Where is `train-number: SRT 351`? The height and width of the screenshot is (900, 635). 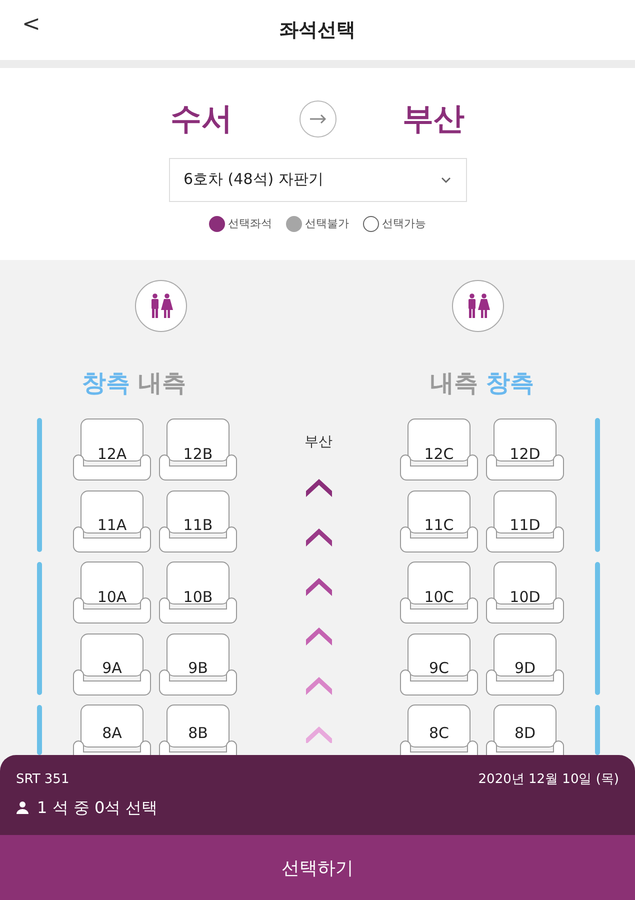 train-number: SRT 351 is located at coordinates (43, 780).